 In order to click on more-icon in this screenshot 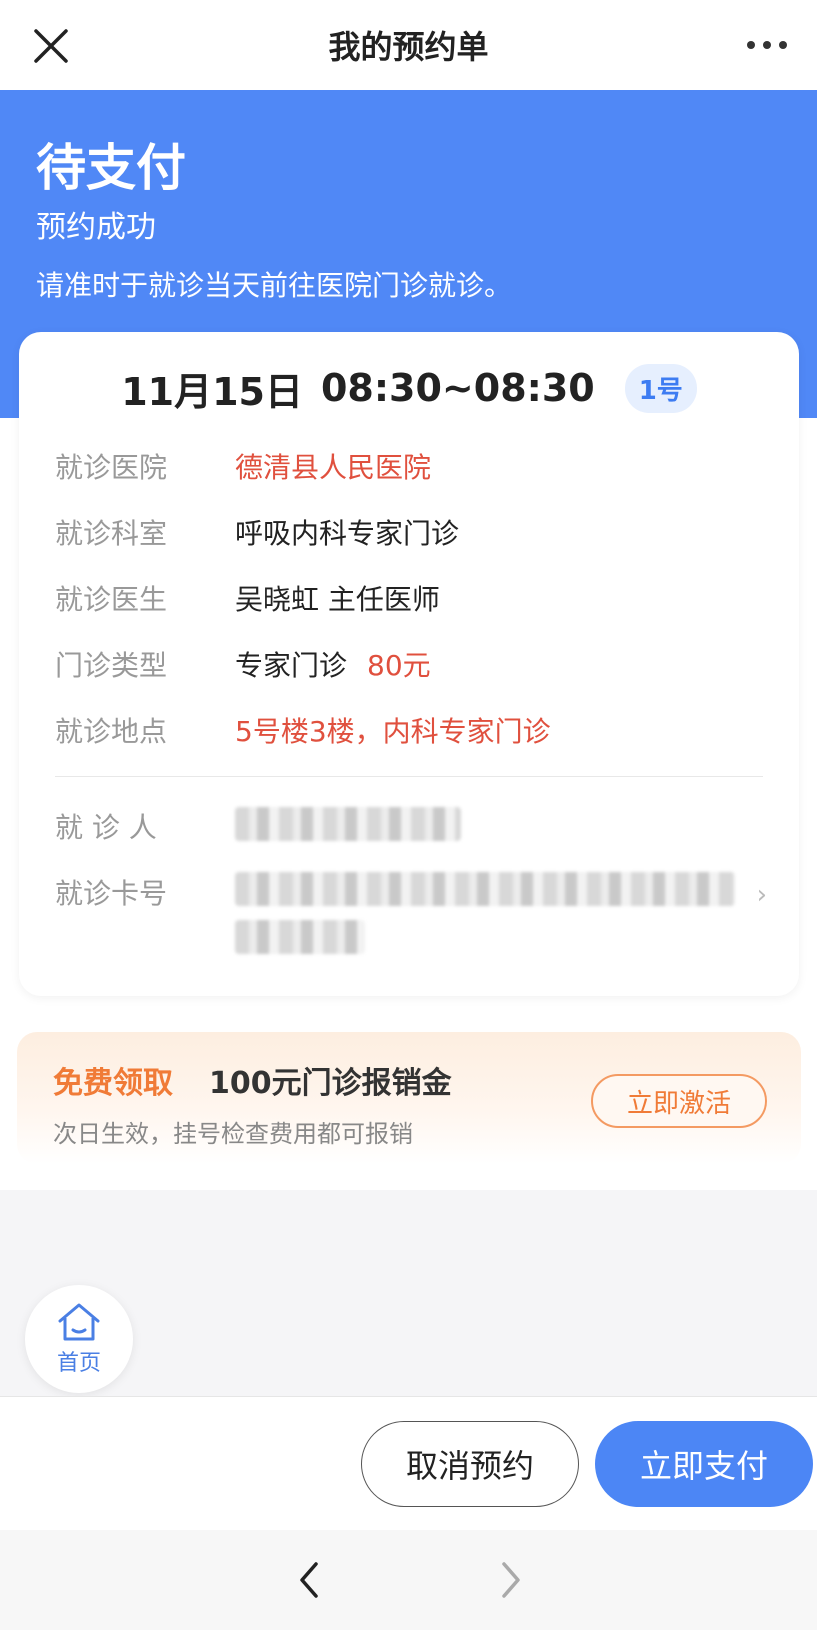, I will do `click(767, 45)`.